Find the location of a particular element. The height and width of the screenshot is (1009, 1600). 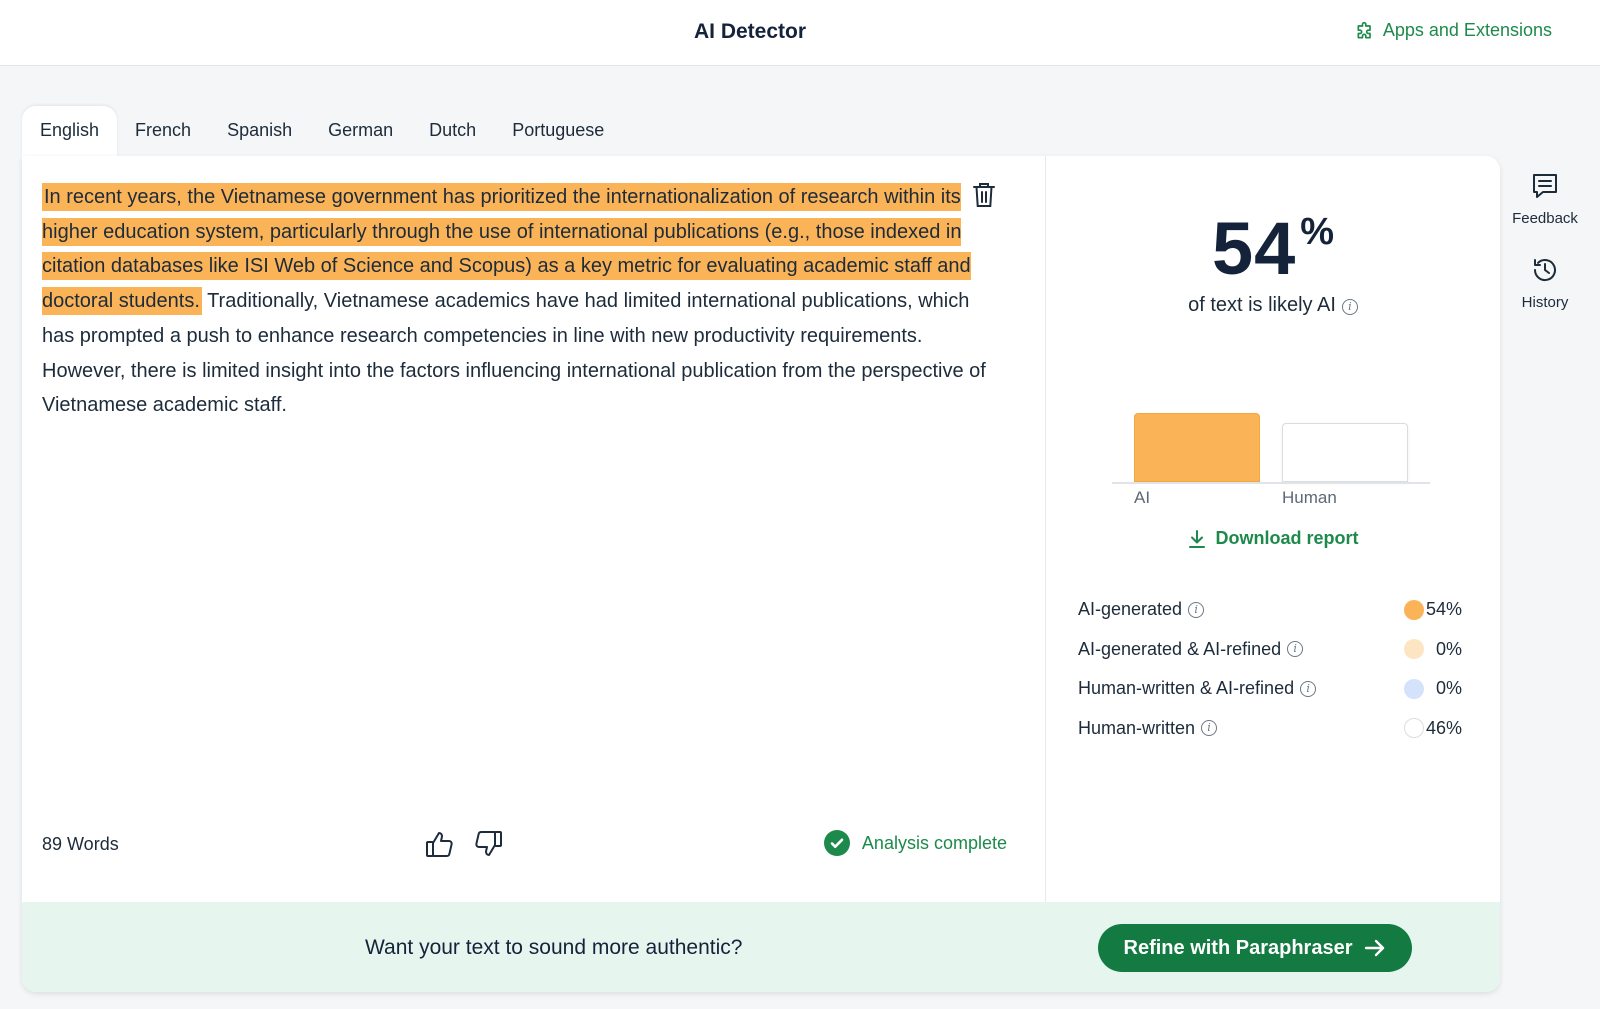

refine-button-label: Refine with Paraphraser is located at coordinates (1238, 947).